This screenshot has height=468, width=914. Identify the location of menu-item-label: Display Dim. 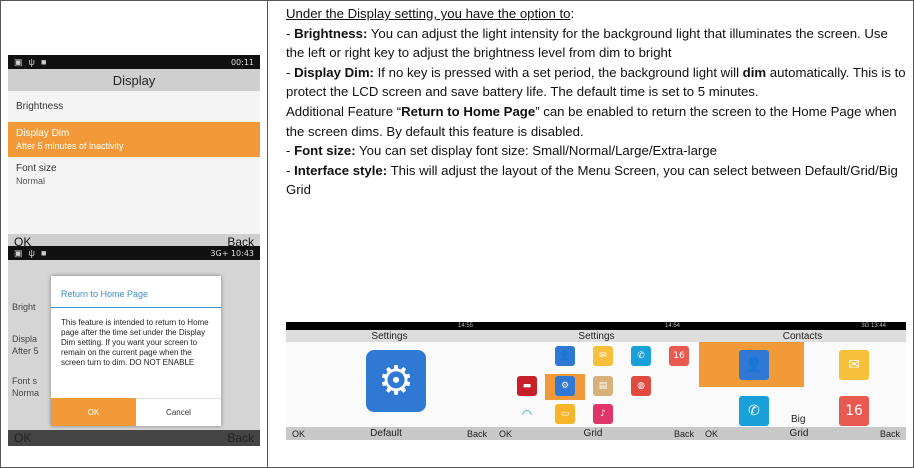
(43, 133).